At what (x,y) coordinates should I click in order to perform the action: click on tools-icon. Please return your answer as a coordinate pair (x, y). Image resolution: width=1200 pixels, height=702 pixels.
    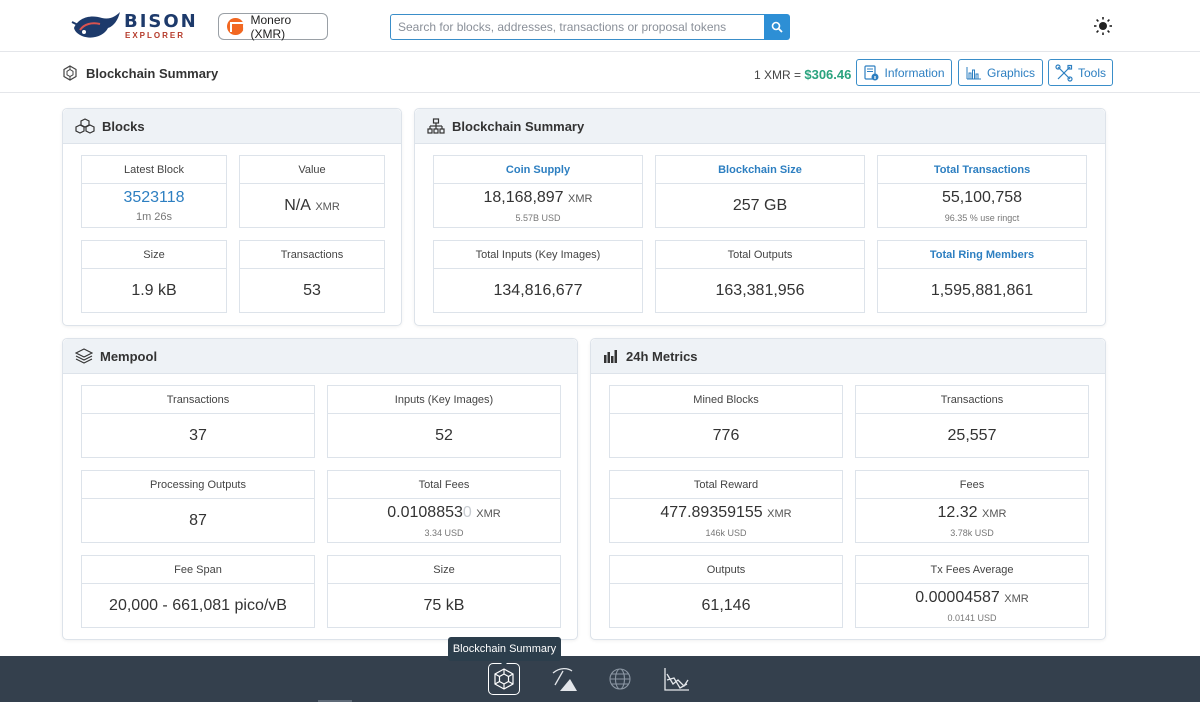
    Looking at the image, I should click on (1064, 72).